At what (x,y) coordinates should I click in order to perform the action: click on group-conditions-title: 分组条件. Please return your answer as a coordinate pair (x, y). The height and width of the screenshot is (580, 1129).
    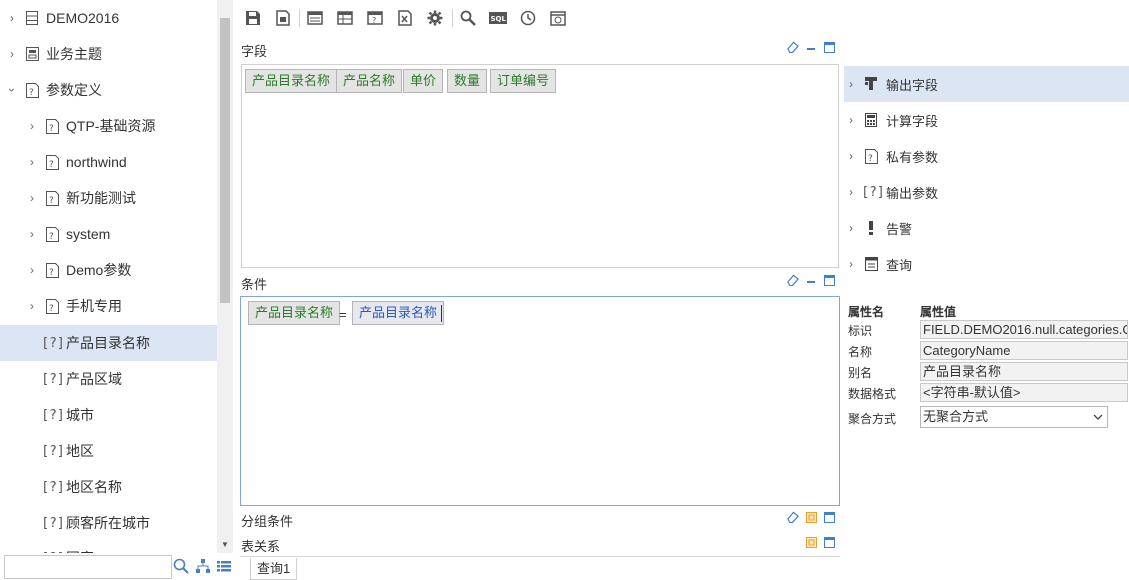
    Looking at the image, I should click on (267, 520).